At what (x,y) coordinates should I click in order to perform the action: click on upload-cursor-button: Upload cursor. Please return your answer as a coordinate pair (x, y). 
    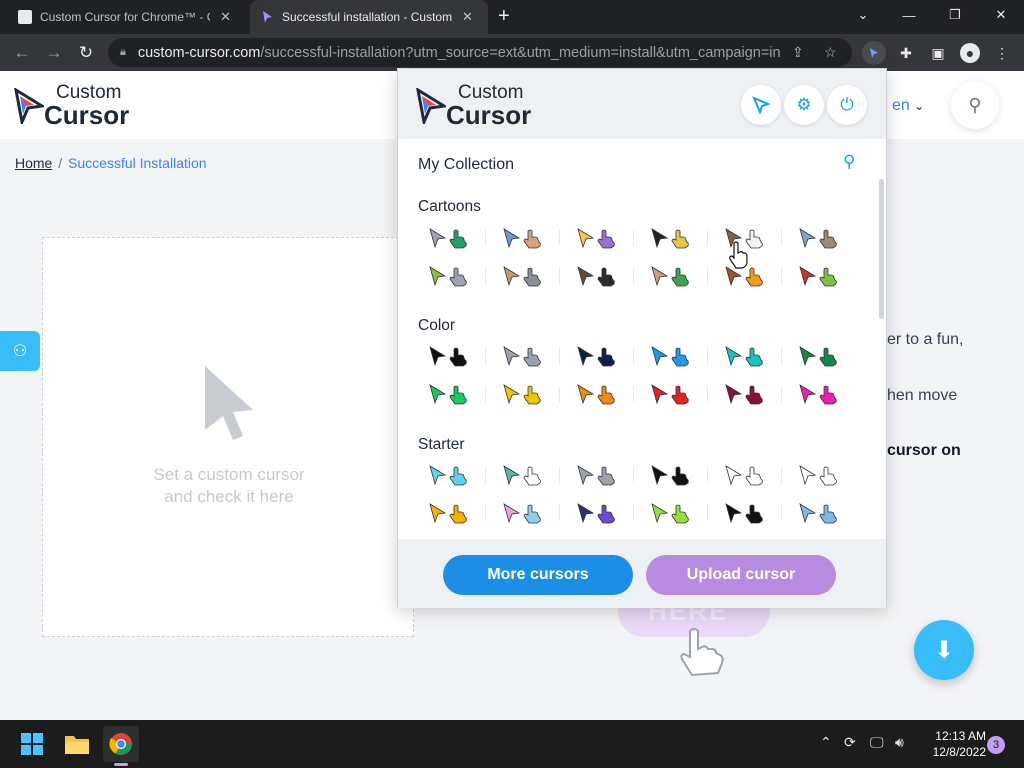
    Looking at the image, I should click on (741, 575).